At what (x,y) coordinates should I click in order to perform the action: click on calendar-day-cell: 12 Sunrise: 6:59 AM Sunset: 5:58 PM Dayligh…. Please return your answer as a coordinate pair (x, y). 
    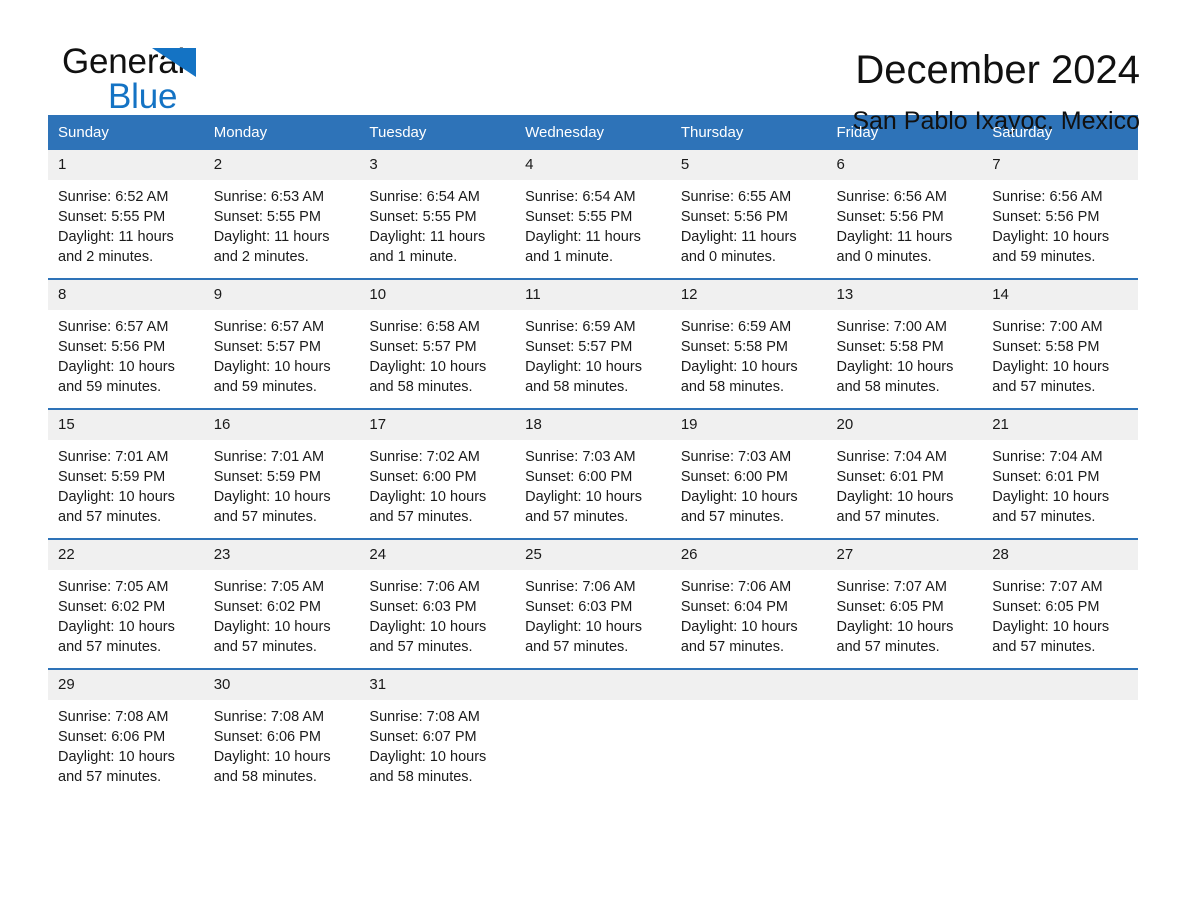
    Looking at the image, I should click on (748, 343).